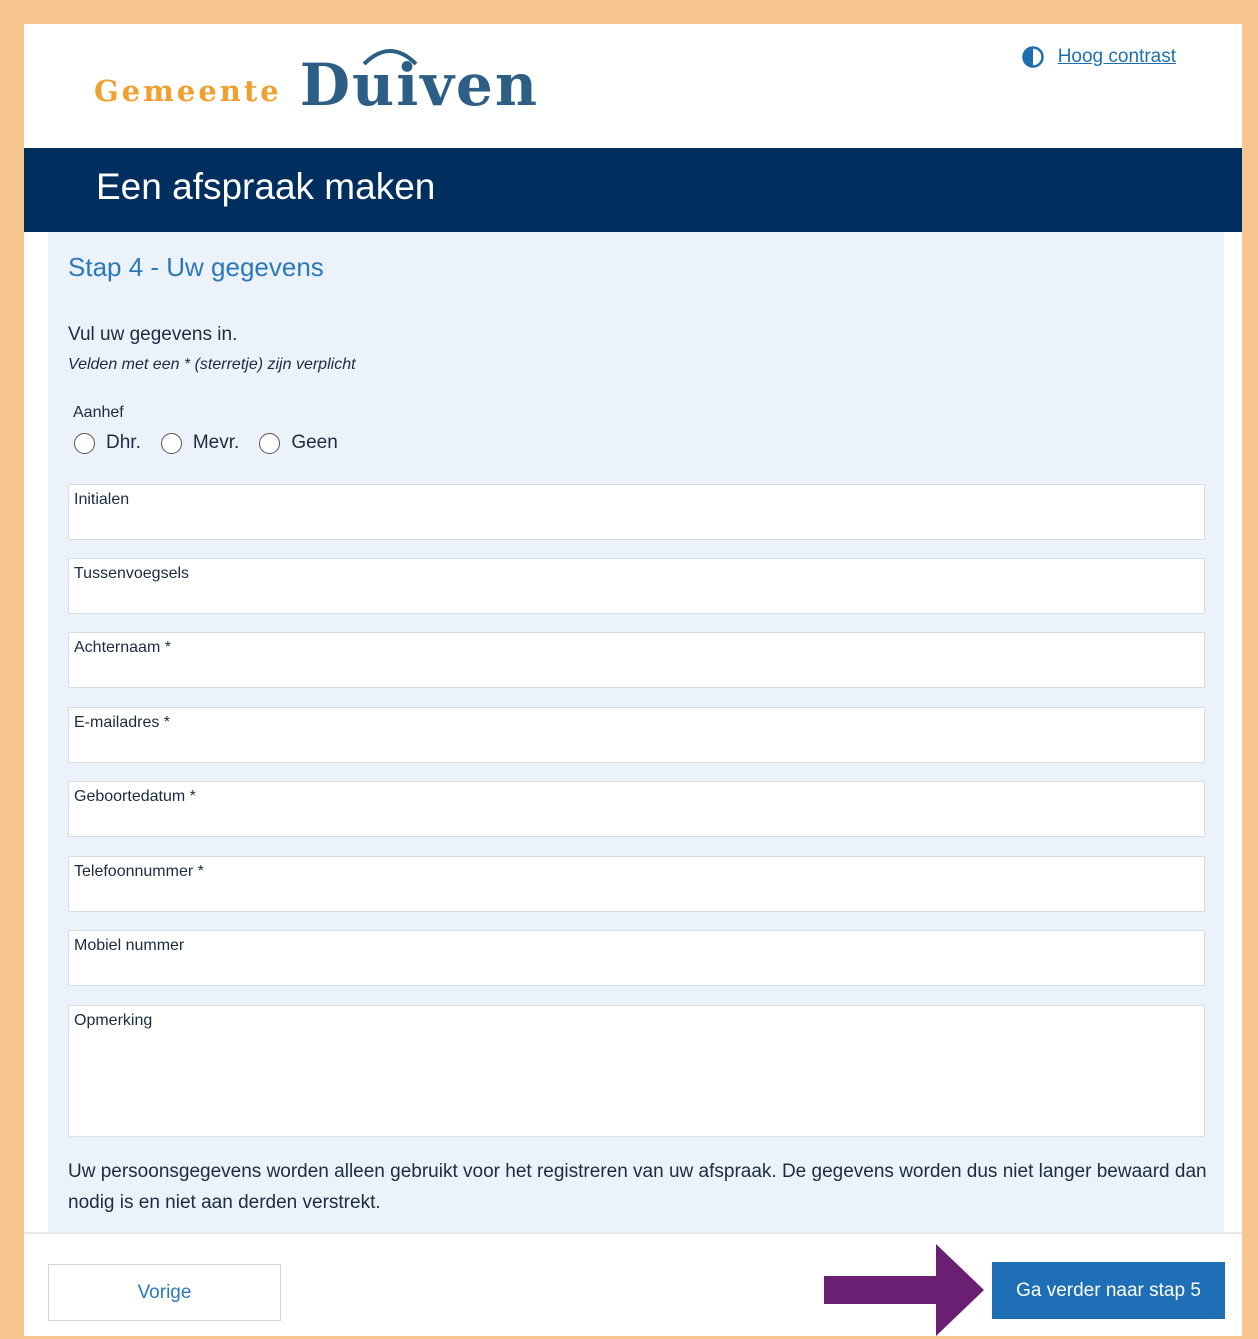  I want to click on mobiel-nummer-label: Mobiel nummer, so click(129, 945).